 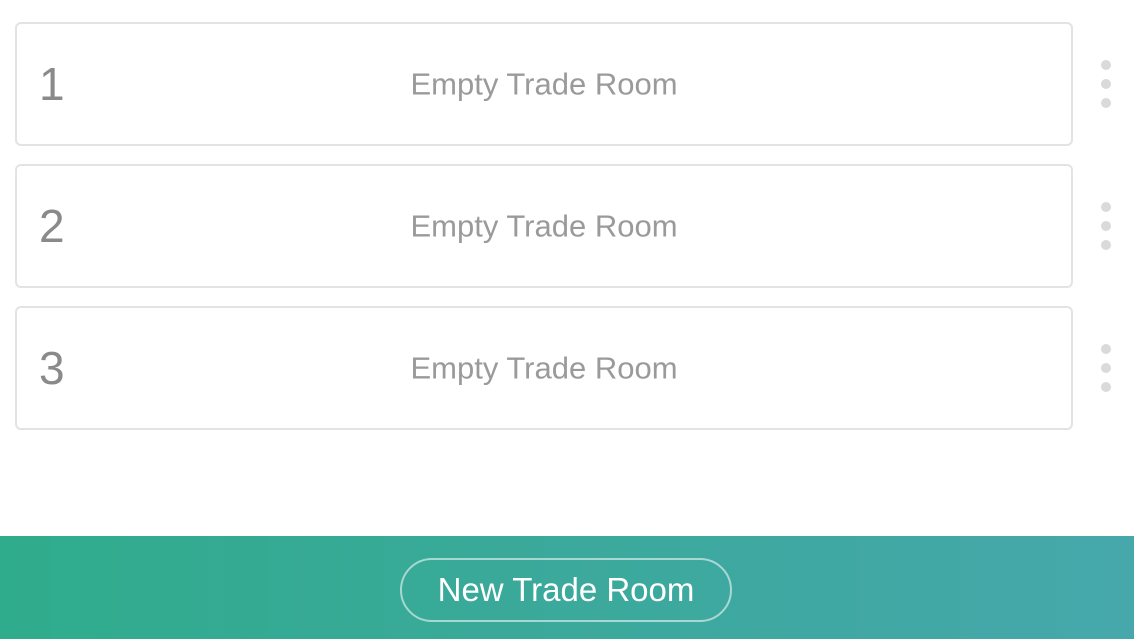 I want to click on new-trade-room-button: New Trade Room, so click(x=566, y=590).